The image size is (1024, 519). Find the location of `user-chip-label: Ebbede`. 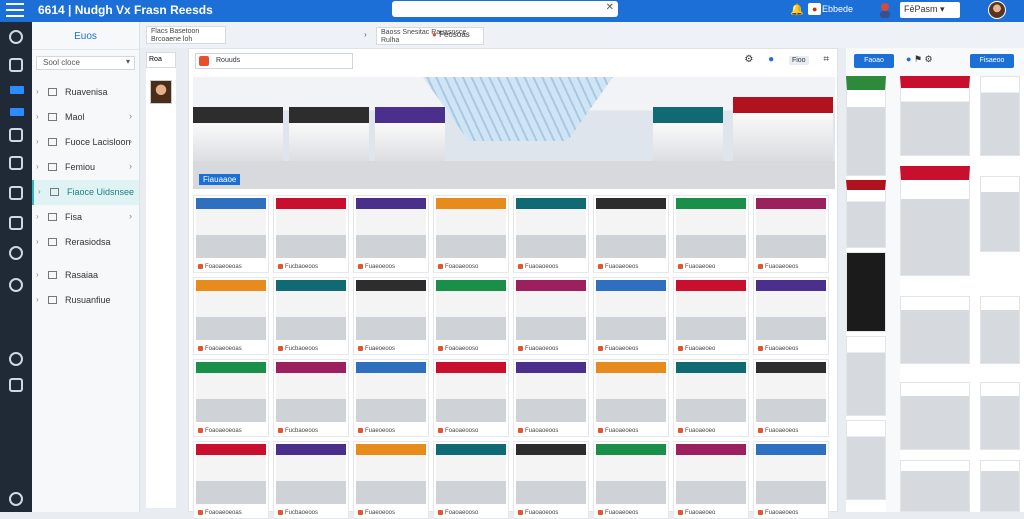

user-chip-label: Ebbede is located at coordinates (837, 9).